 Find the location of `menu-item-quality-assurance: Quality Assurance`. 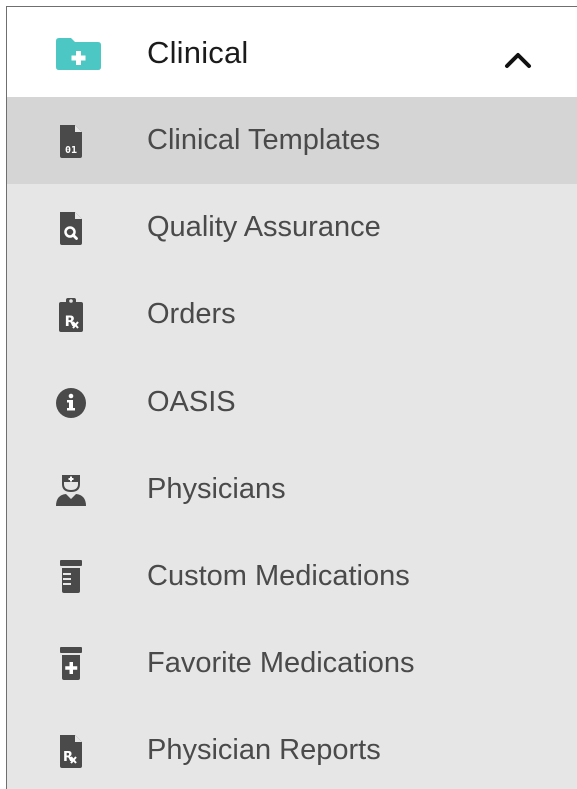

menu-item-quality-assurance: Quality Assurance is located at coordinates (292, 227).